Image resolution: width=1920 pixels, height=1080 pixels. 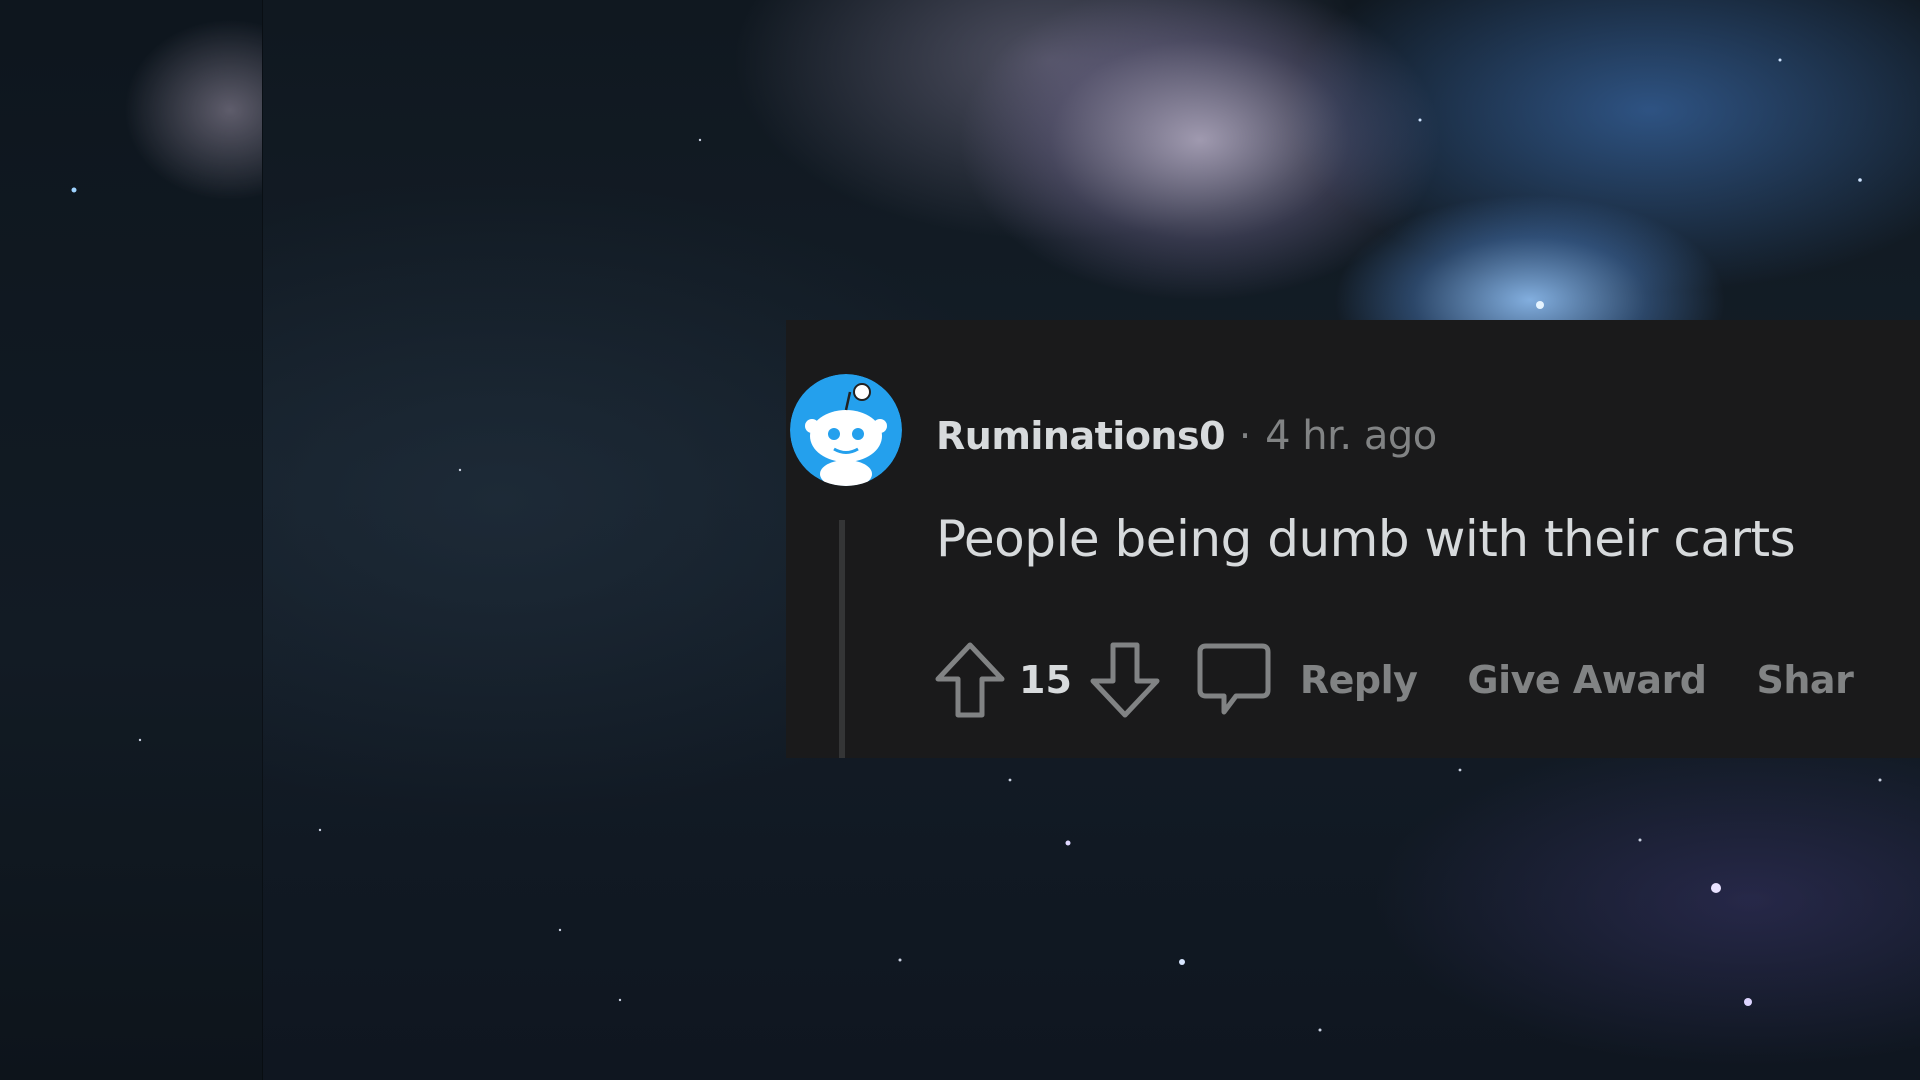 What do you see at coordinates (1234, 680) in the screenshot?
I see `speech-bubble-icon` at bounding box center [1234, 680].